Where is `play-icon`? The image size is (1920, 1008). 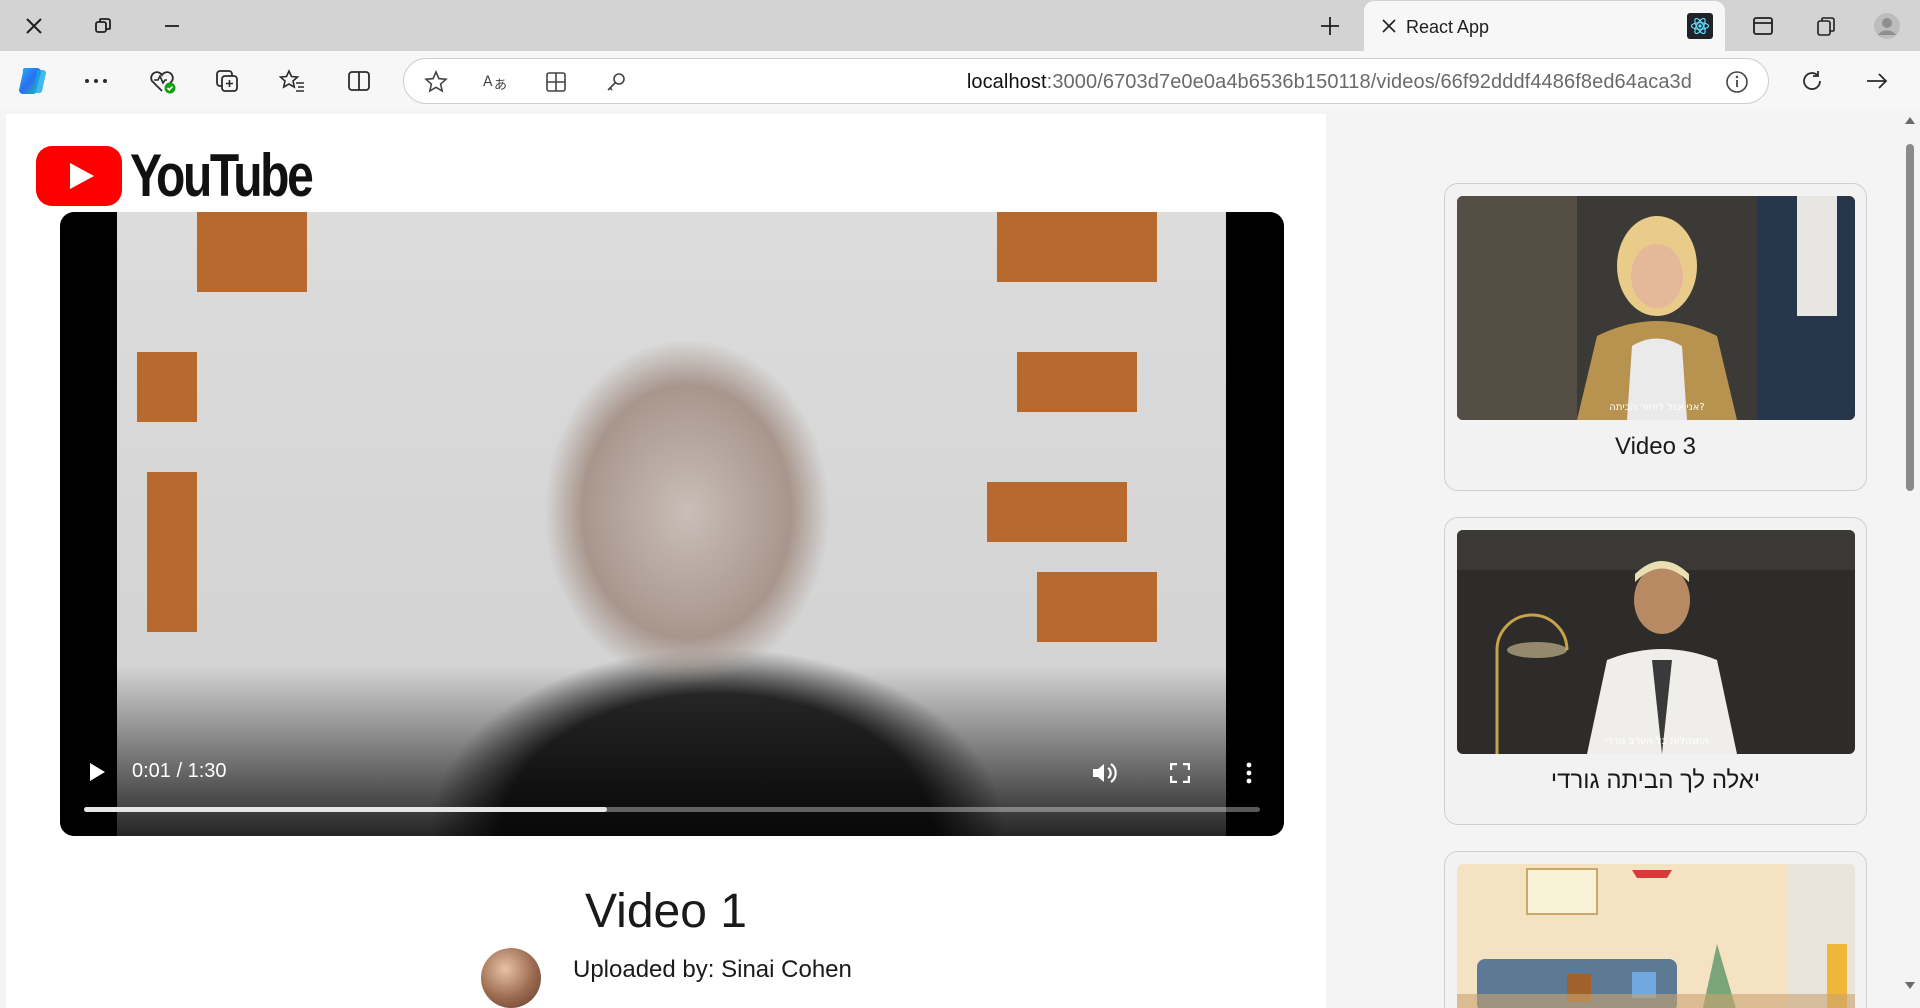 play-icon is located at coordinates (97, 772).